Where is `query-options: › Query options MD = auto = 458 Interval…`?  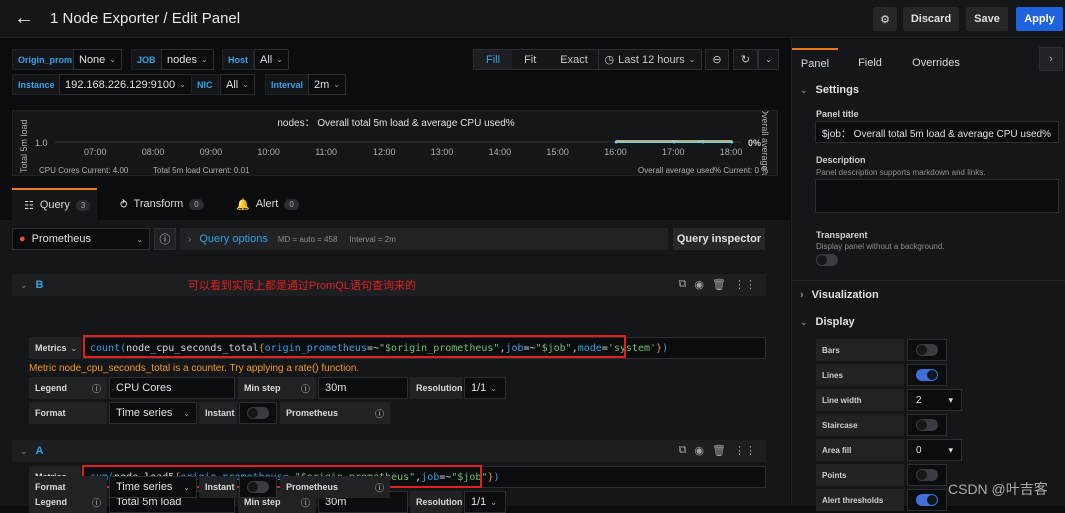 query-options: › Query options MD = auto = 458 Interval… is located at coordinates (424, 239).